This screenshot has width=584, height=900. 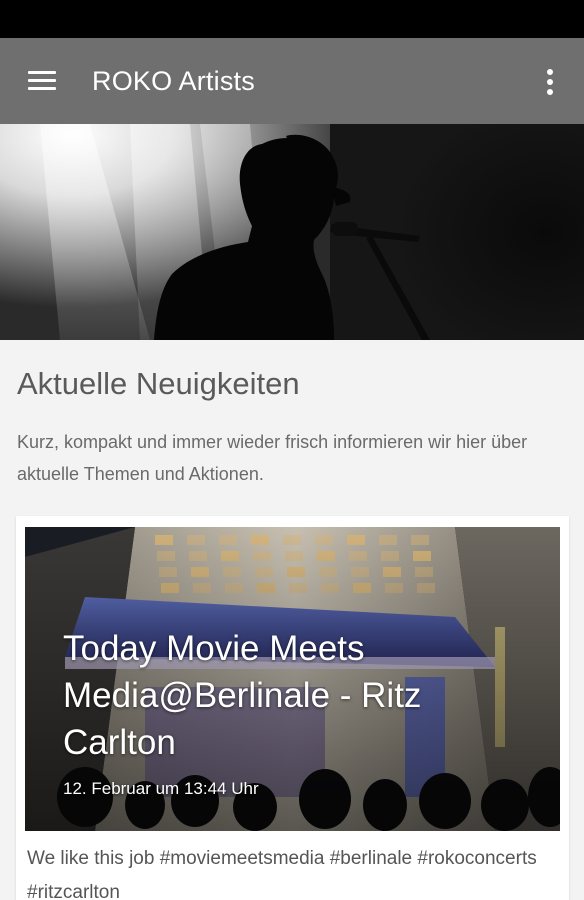 What do you see at coordinates (292, 19) in the screenshot?
I see `status-bar` at bounding box center [292, 19].